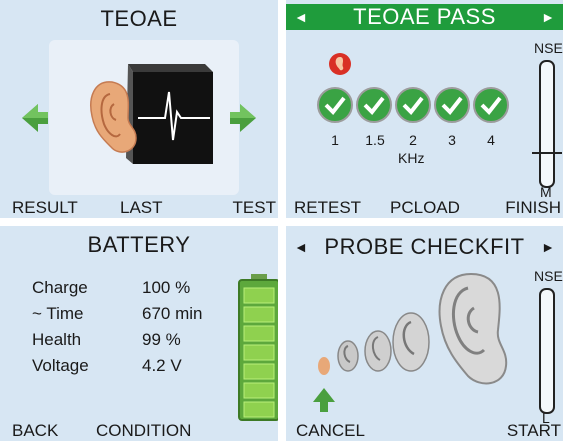 This screenshot has height=441, width=563. What do you see at coordinates (324, 400) in the screenshot?
I see `arrow-up-icon` at bounding box center [324, 400].